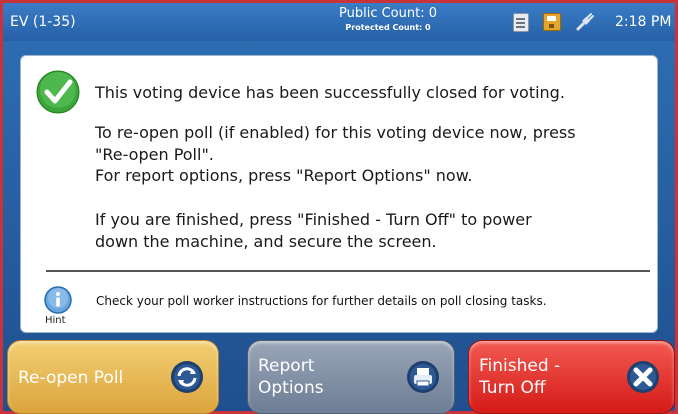 Image resolution: width=678 pixels, height=414 pixels. I want to click on disk-icon, so click(552, 22).